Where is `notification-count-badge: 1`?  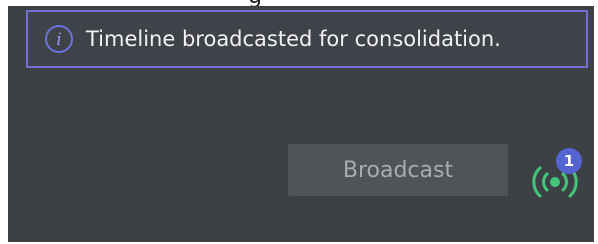
notification-count-badge: 1 is located at coordinates (569, 161).